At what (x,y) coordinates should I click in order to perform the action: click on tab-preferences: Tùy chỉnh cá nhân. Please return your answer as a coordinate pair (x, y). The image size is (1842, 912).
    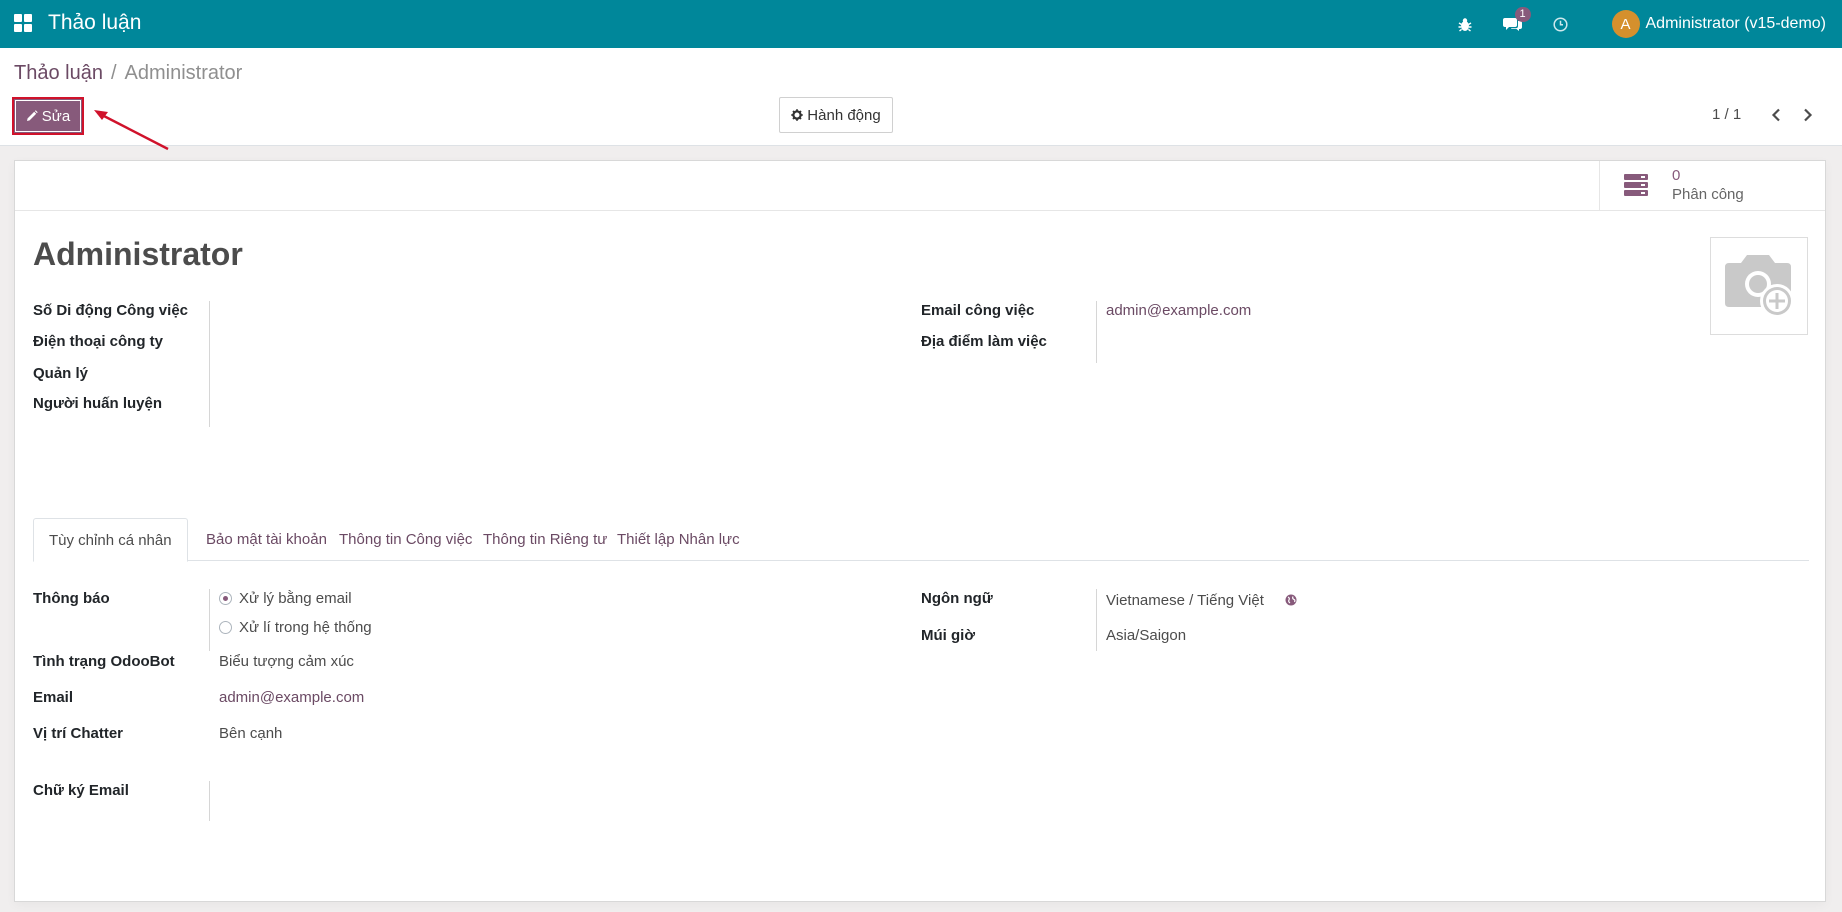
    Looking at the image, I should click on (110, 540).